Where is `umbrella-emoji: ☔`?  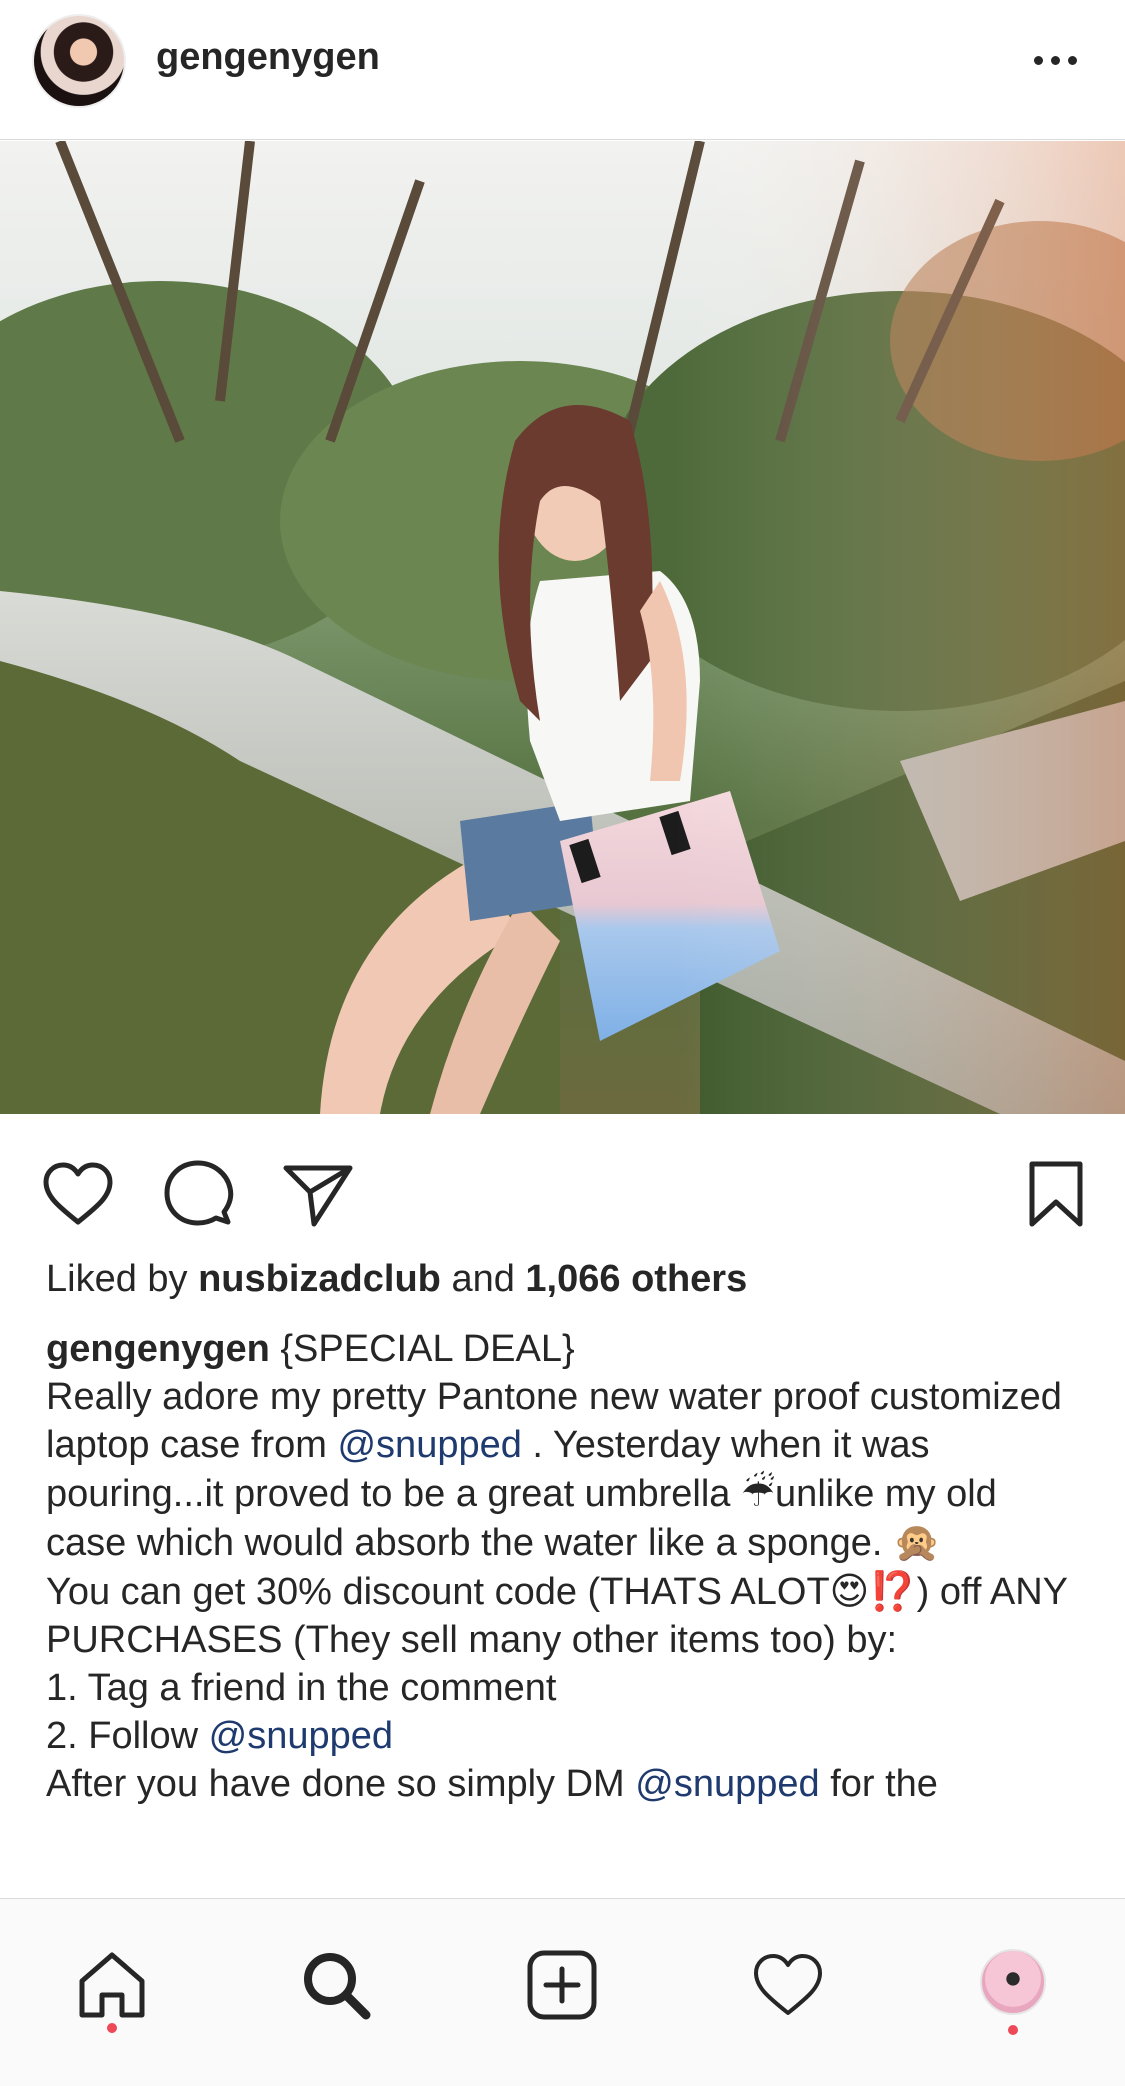 umbrella-emoji: ☔ is located at coordinates (758, 1493).